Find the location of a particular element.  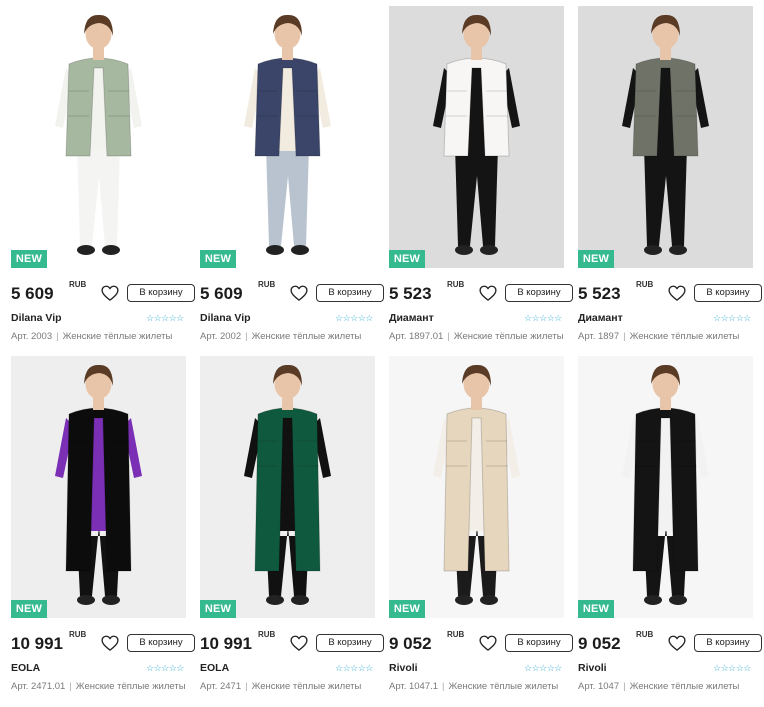

price: 9 052 is located at coordinates (599, 643).